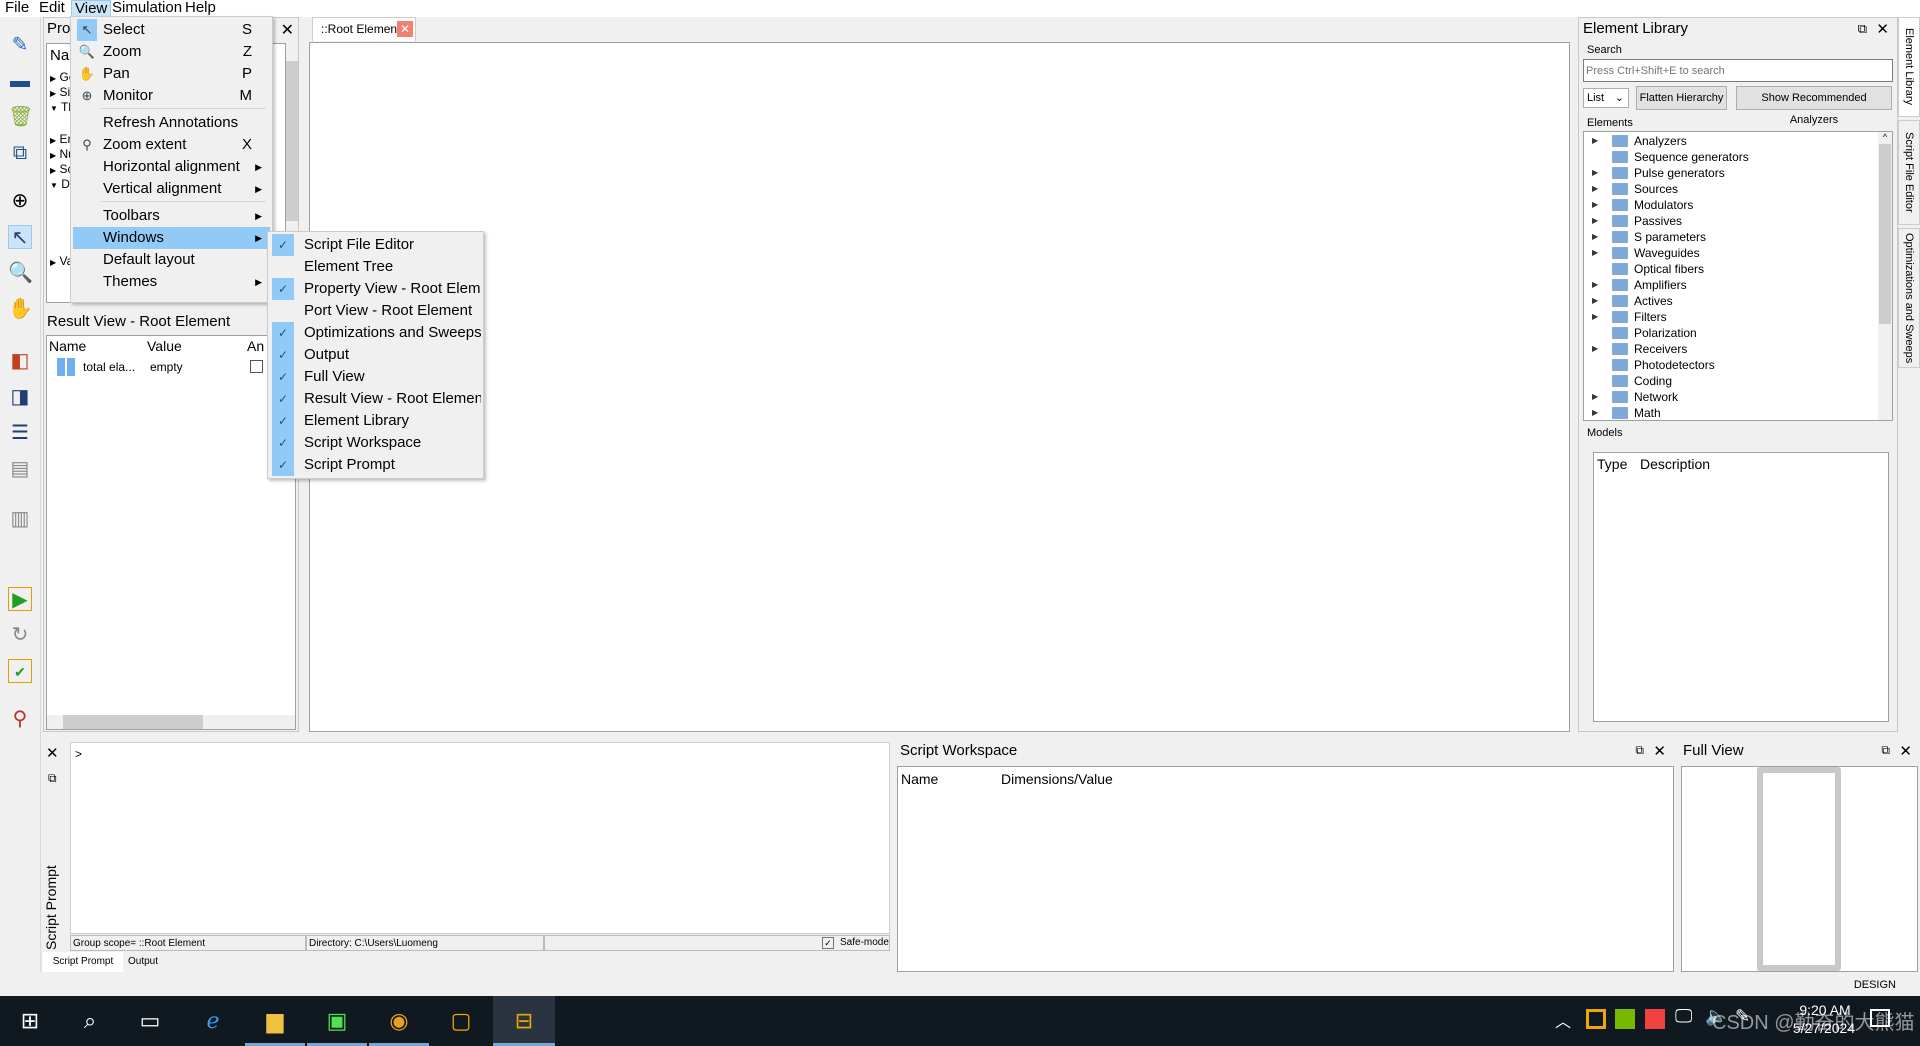 The image size is (1920, 1046). What do you see at coordinates (337, 1021) in the screenshot?
I see `pycharm-icon: ▣` at bounding box center [337, 1021].